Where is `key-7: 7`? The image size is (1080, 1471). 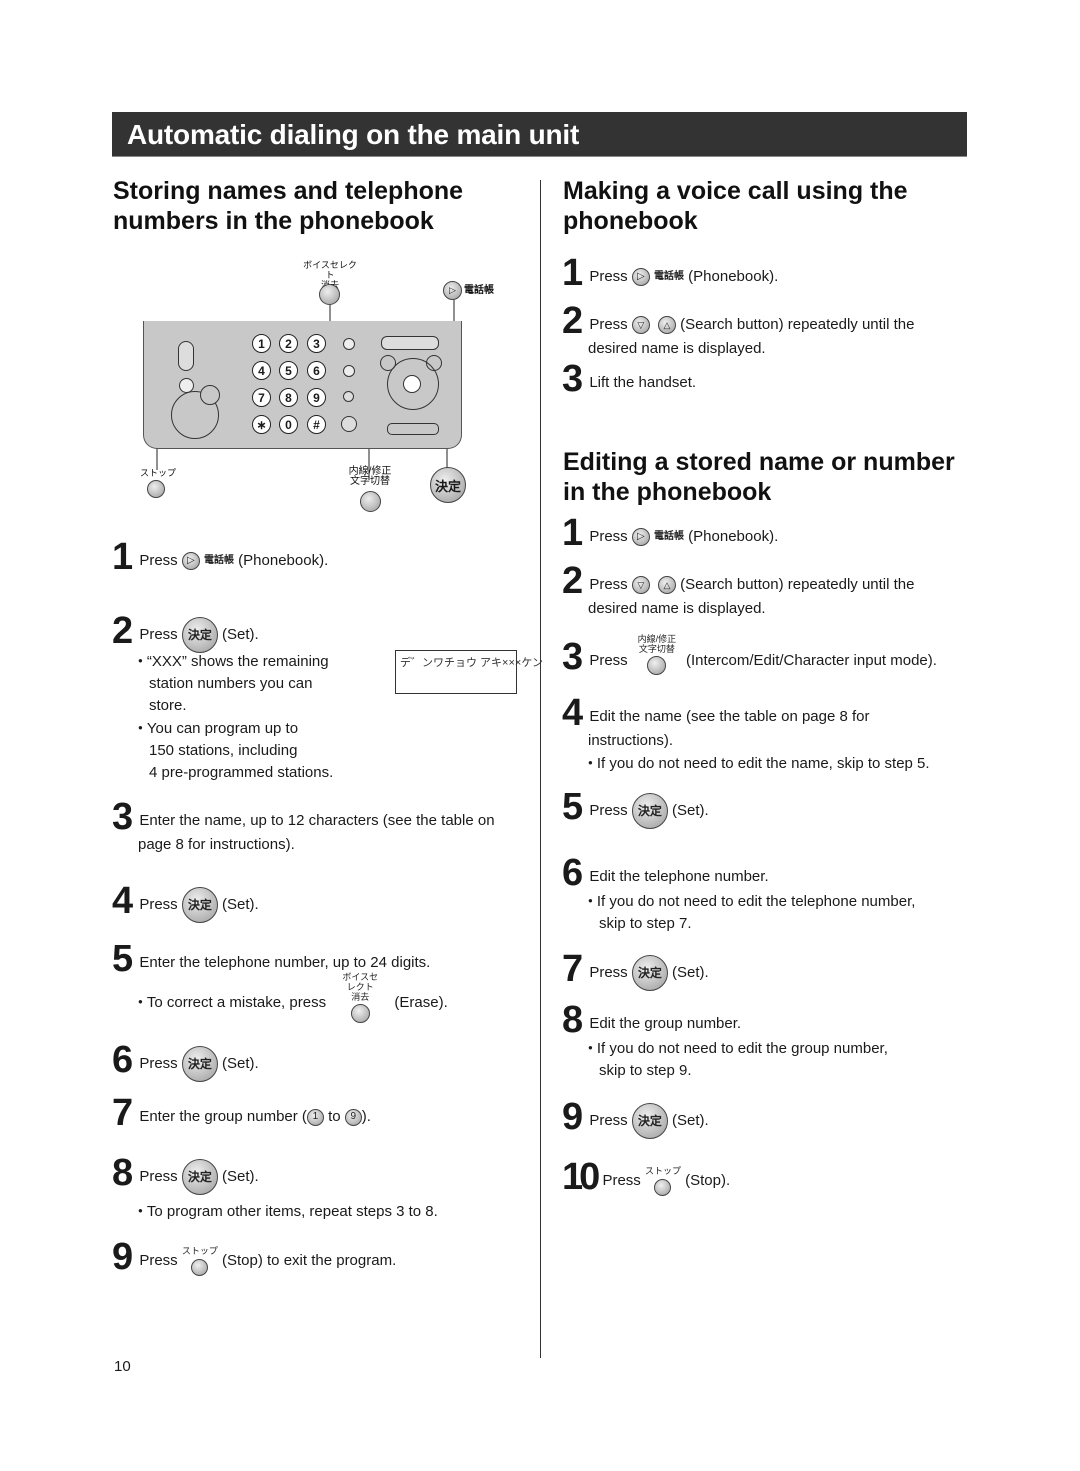
key-7: 7 is located at coordinates (261, 397).